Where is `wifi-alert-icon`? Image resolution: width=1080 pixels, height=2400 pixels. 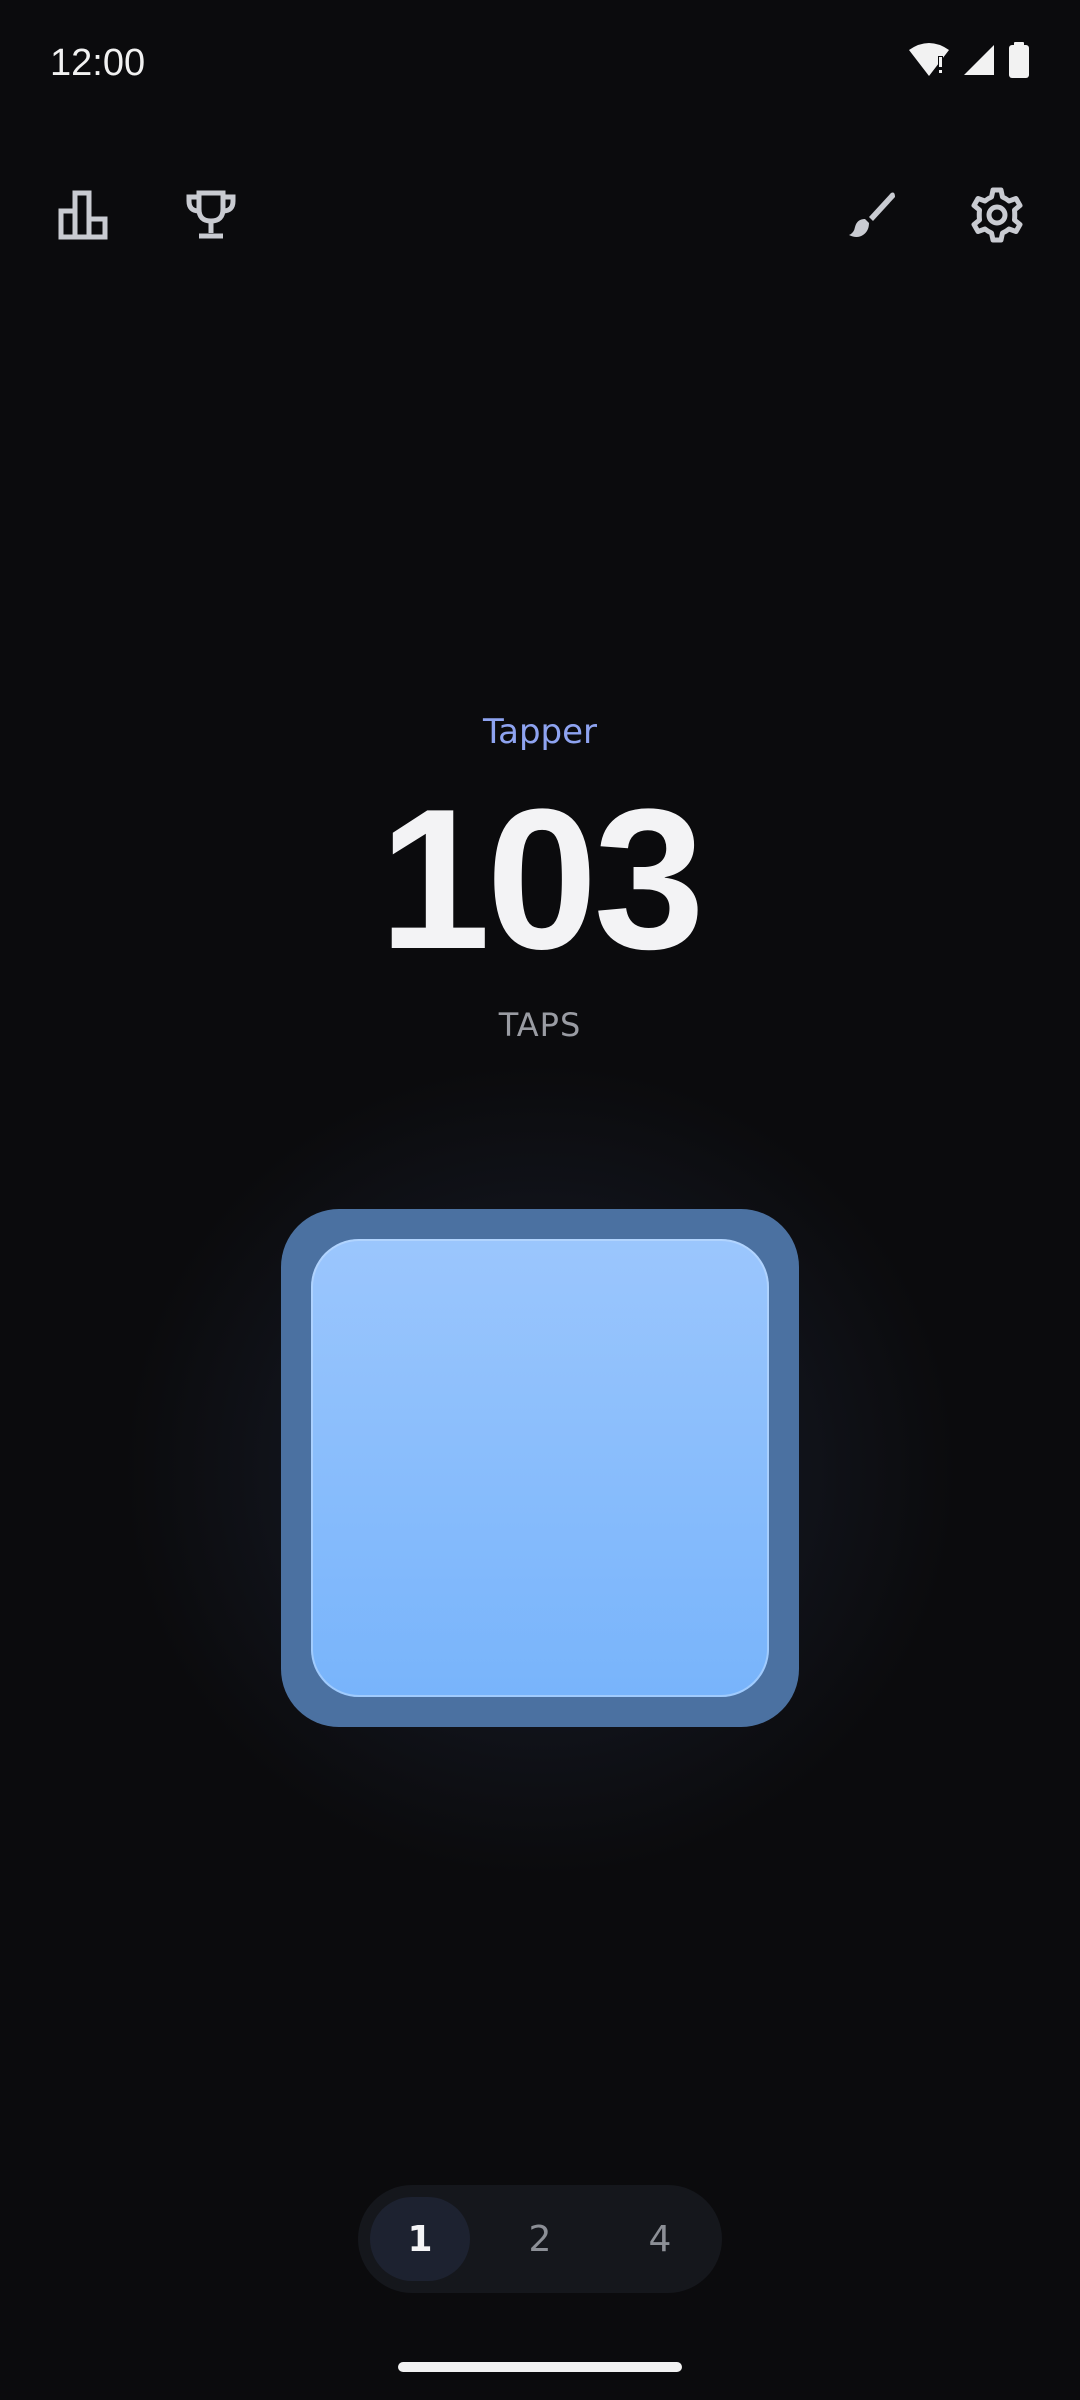 wifi-alert-icon is located at coordinates (929, 62).